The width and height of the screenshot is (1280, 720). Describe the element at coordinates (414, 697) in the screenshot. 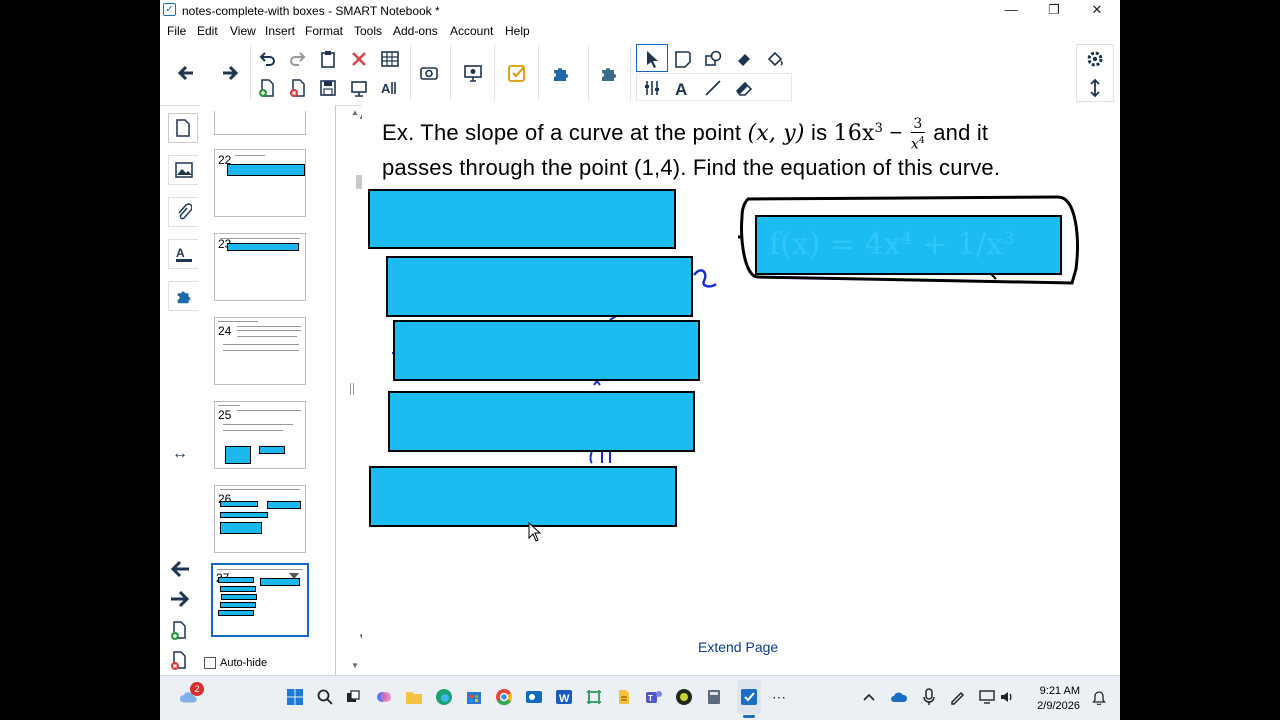

I see `file-explorer-icon` at that location.